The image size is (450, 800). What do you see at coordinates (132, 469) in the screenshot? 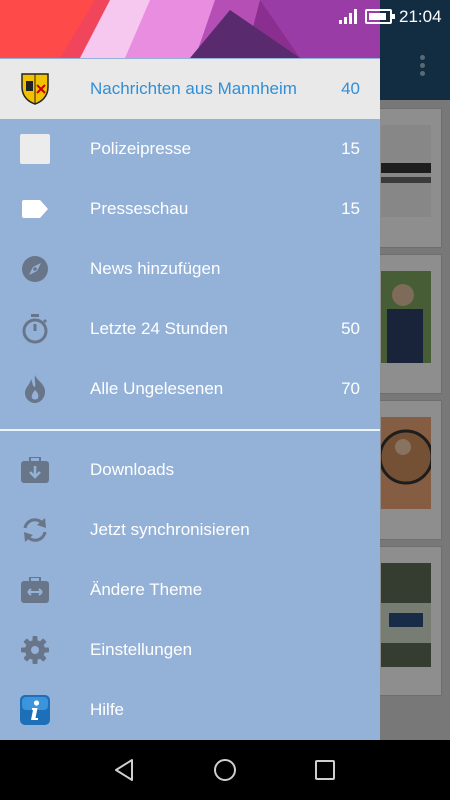
I see `drawer-item-label: Downloads` at bounding box center [132, 469].